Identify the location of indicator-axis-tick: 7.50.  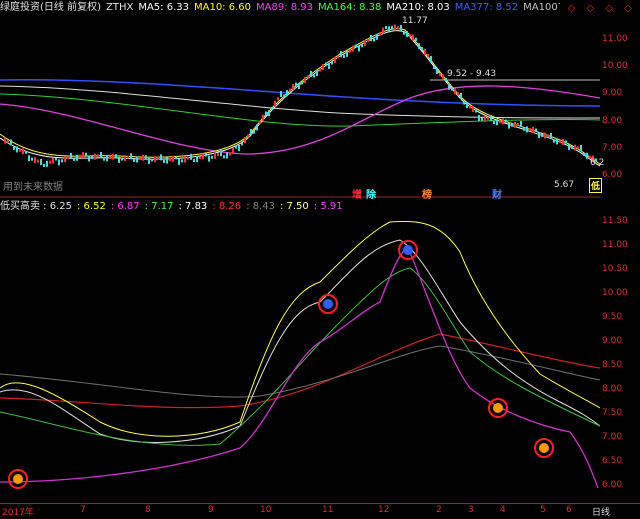
(612, 413).